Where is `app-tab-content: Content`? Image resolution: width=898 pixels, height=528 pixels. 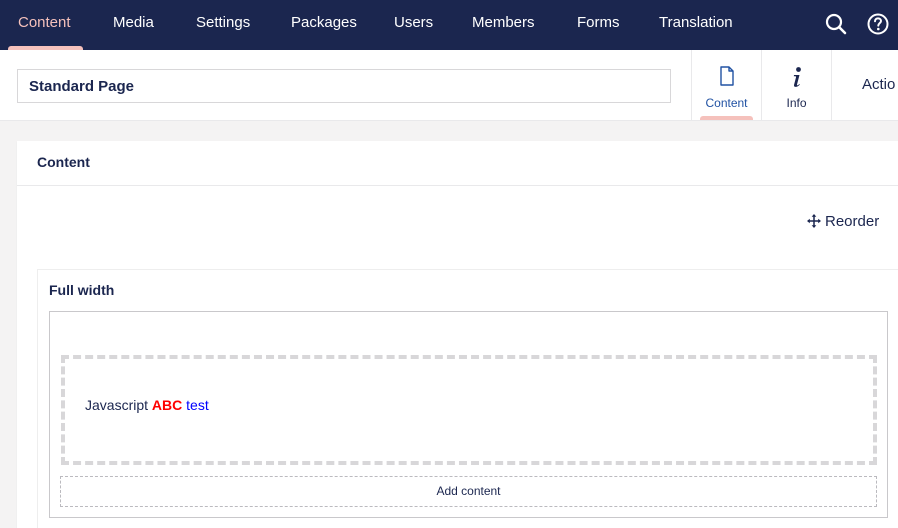
app-tab-content: Content is located at coordinates (726, 85).